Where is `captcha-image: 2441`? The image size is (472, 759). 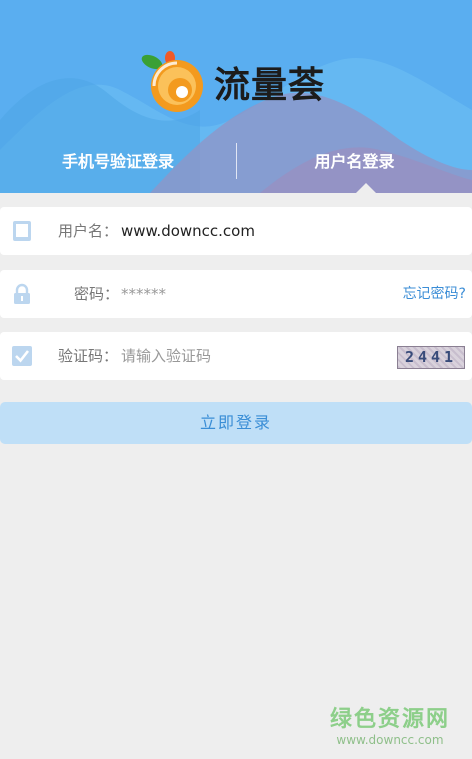
captcha-image: 2441 is located at coordinates (431, 357).